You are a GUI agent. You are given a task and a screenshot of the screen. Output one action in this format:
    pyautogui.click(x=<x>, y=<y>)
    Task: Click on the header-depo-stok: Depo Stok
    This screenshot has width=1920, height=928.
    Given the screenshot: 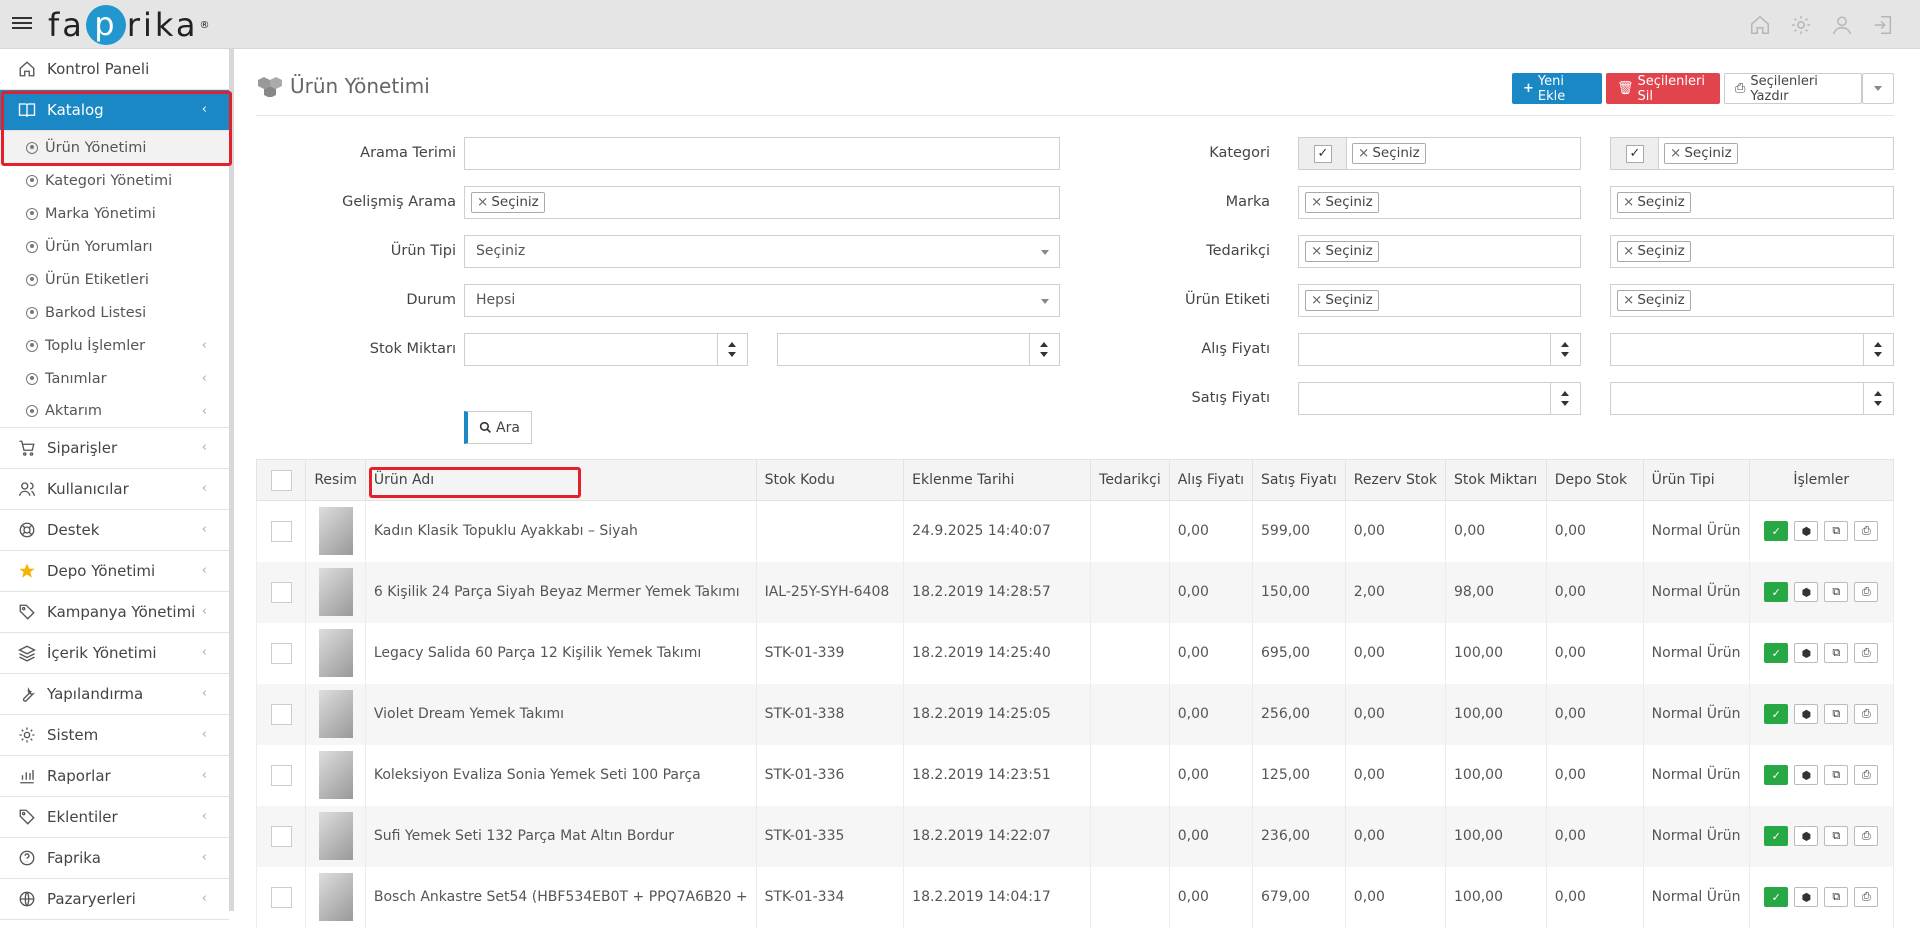 What is the action you would take?
    pyautogui.click(x=1594, y=480)
    